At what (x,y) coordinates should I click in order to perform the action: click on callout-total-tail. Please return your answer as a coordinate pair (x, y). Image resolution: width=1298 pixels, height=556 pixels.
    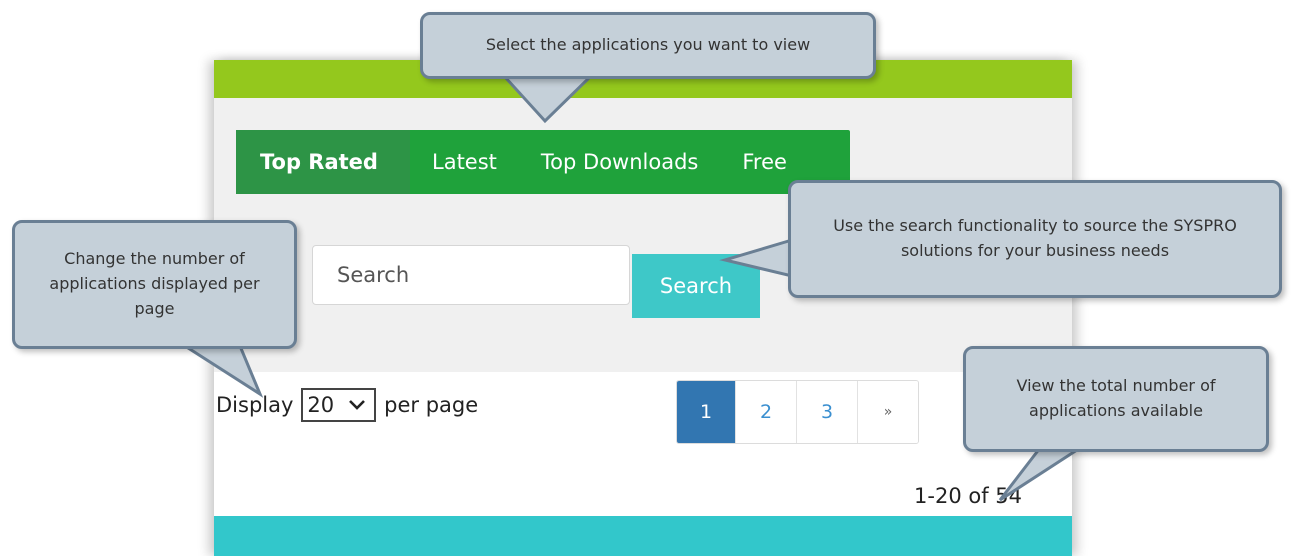
    Looking at the image, I should click on (1042, 474).